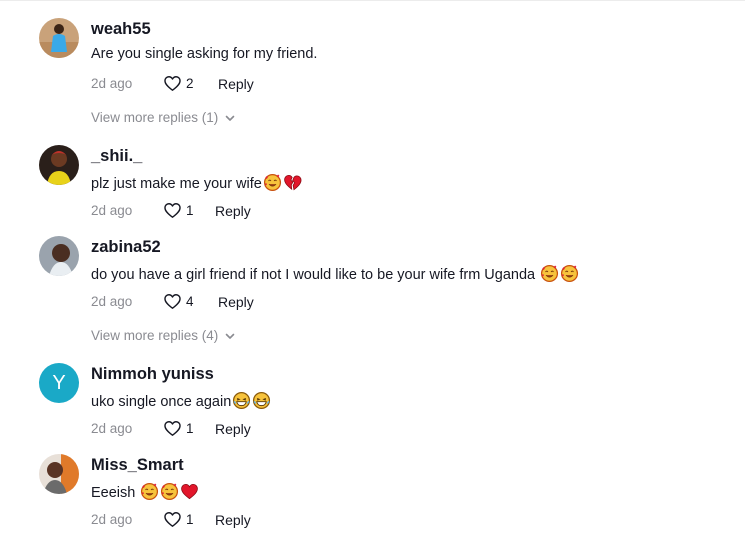  Describe the element at coordinates (121, 29) in the screenshot. I see `comment-username: weah55` at that location.